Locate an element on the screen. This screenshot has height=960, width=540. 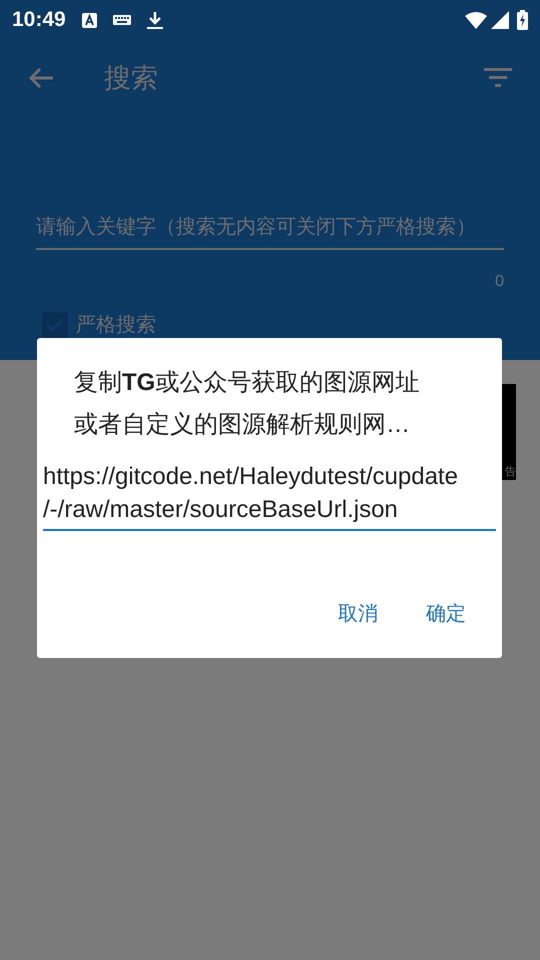
checkbox-label: 严格搜索 is located at coordinates (116, 325).